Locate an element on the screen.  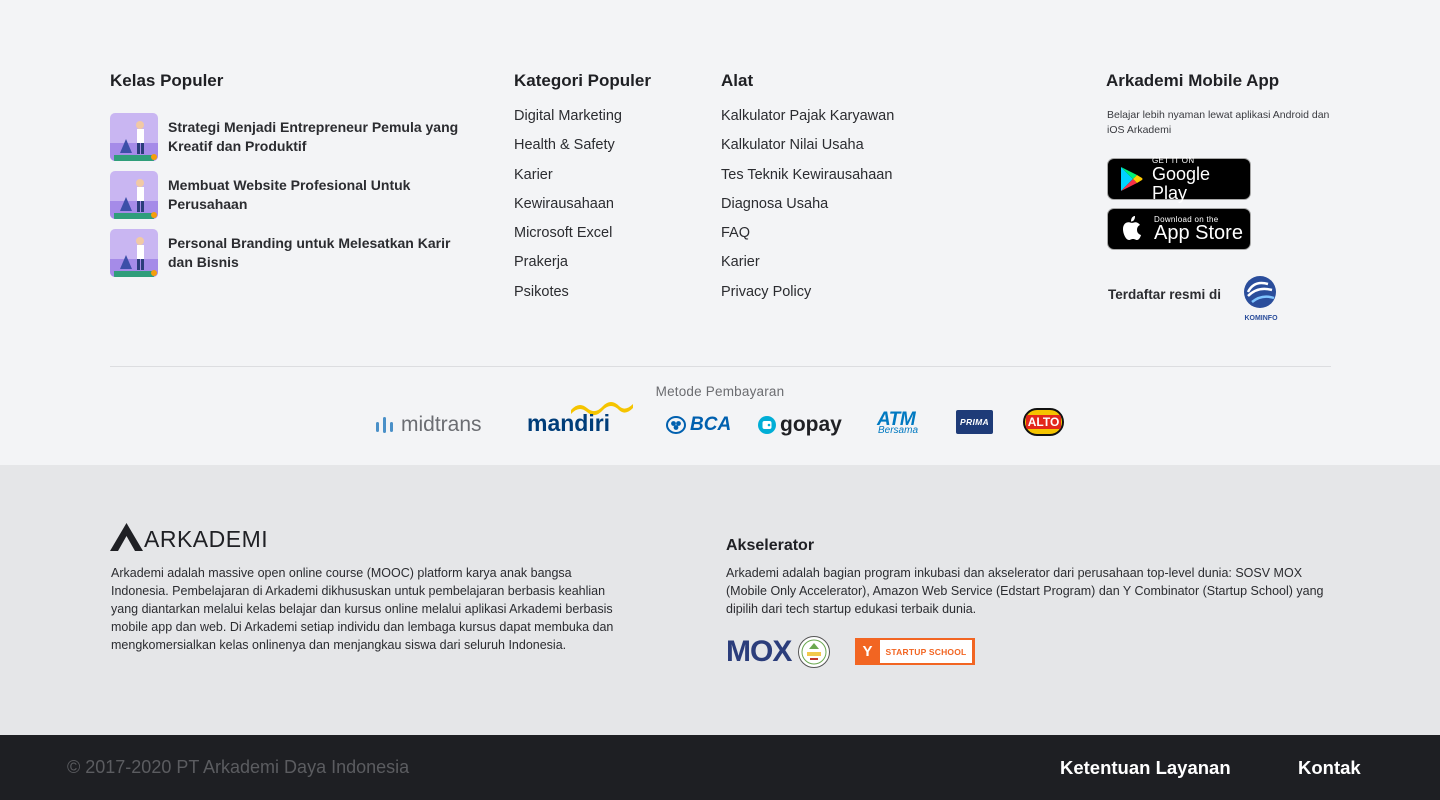
mox-logo: MOX is located at coordinates (778, 652).